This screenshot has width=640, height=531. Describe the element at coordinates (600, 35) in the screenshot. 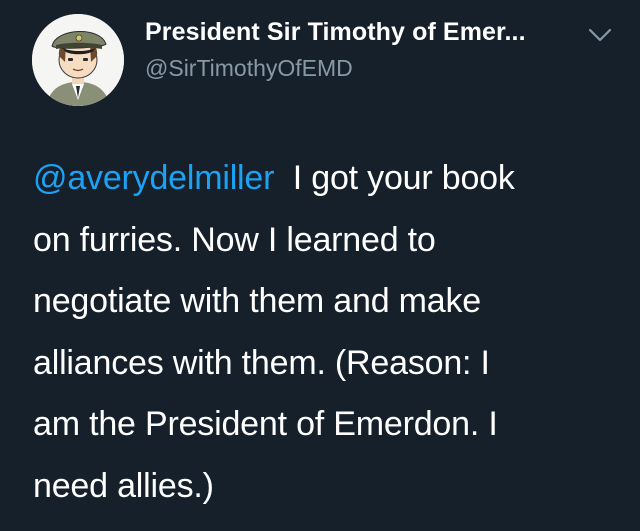

I see `chevron-down-icon` at that location.